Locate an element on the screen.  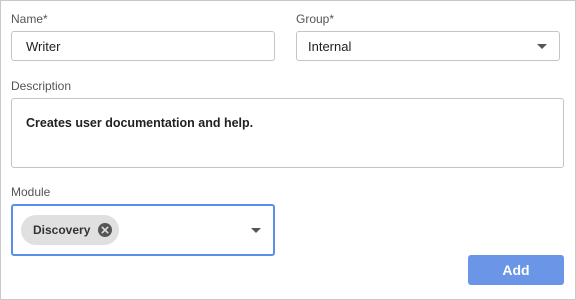
chip-label: Discovery is located at coordinates (62, 230).